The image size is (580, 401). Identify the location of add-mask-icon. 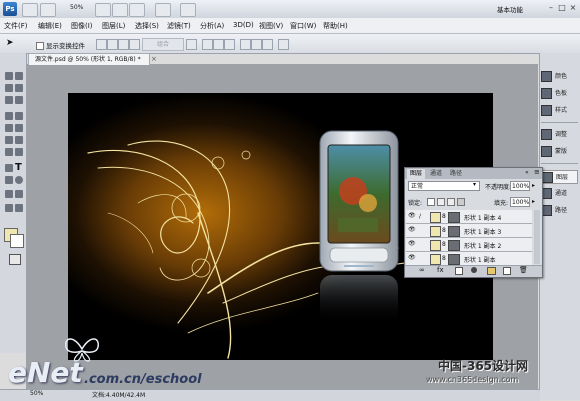
(459, 271).